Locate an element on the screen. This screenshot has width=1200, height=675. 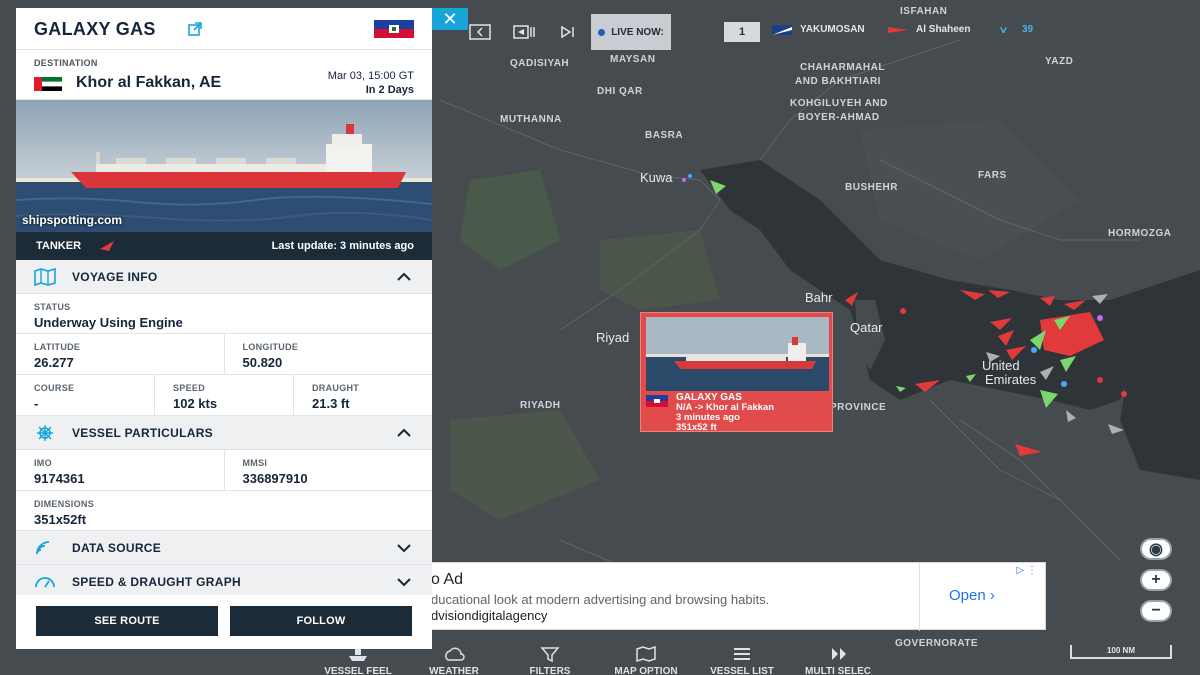
haiti-flag-icon is located at coordinates (394, 29).